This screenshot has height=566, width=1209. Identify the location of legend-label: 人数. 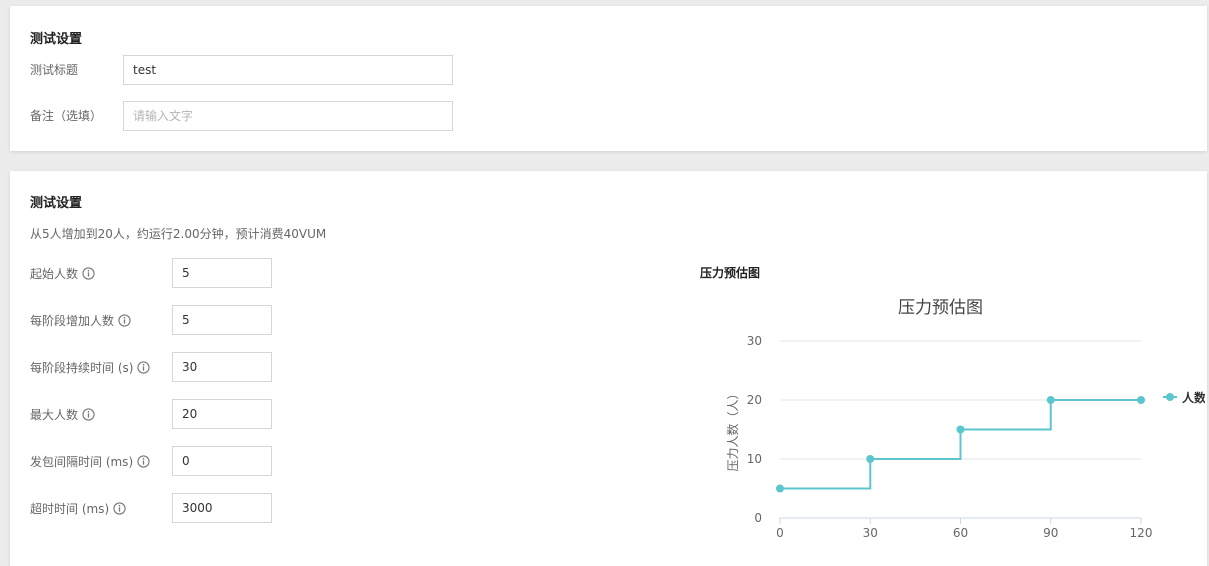
(1193, 397).